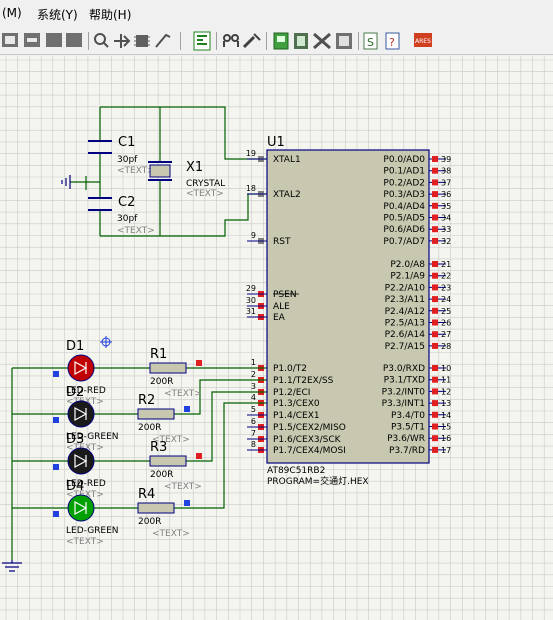 This screenshot has height=620, width=553. I want to click on led-ref: D4, so click(75, 486).